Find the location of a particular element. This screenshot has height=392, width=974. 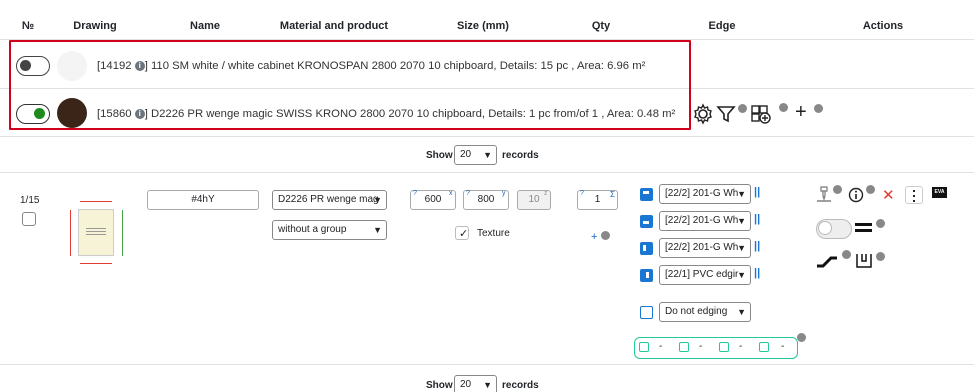

add-icon: + is located at coordinates (801, 112).